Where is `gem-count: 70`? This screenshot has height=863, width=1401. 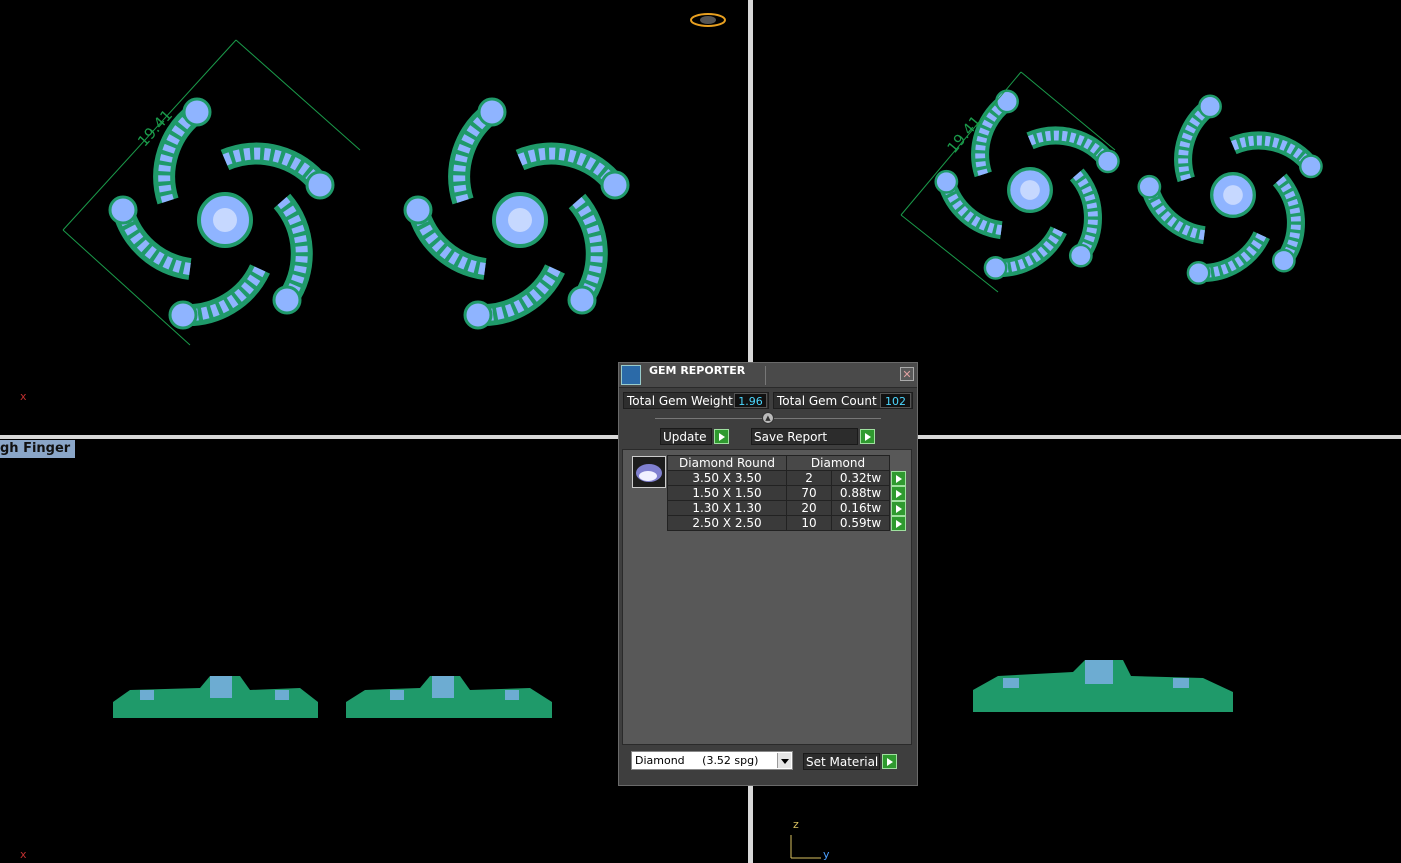
gem-count: 70 is located at coordinates (809, 493).